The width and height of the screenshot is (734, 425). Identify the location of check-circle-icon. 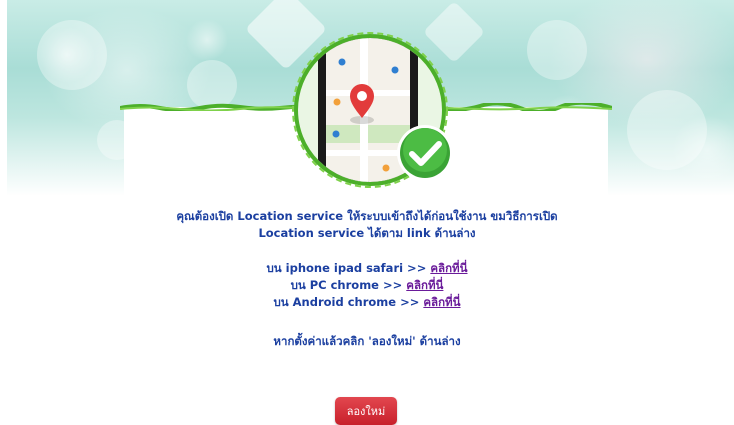
(425, 153).